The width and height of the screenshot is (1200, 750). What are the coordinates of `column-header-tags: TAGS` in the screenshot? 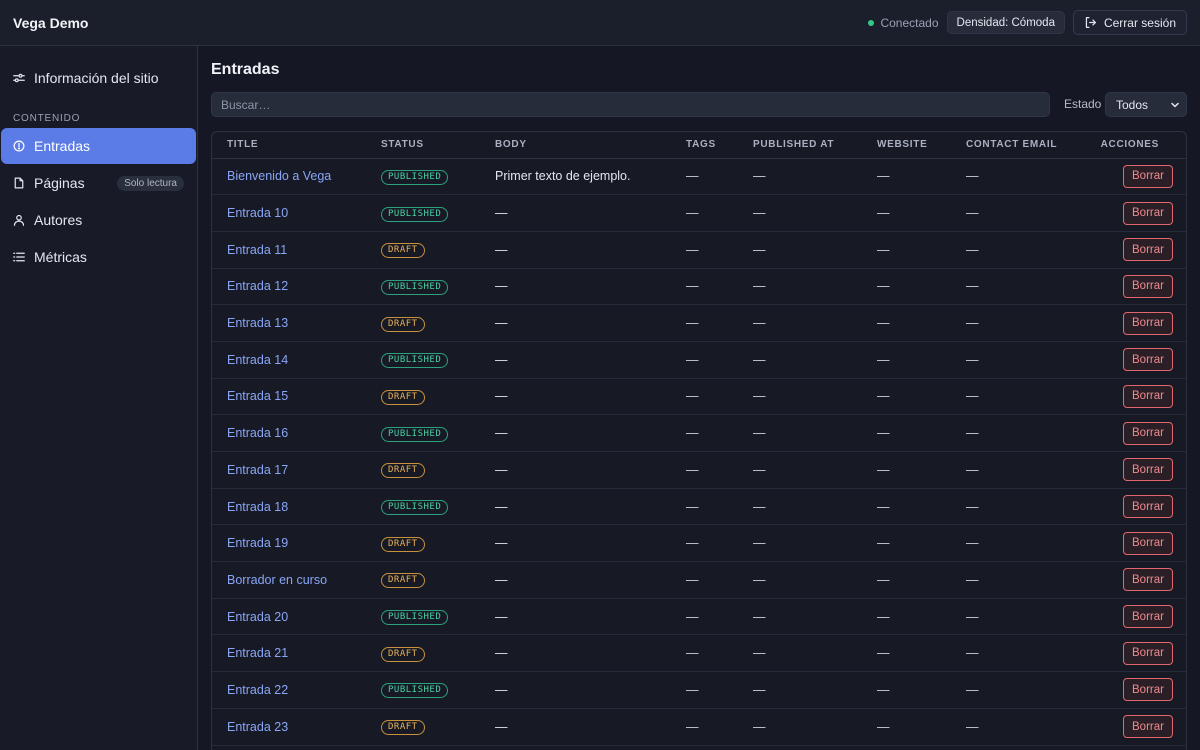 It's located at (719, 145).